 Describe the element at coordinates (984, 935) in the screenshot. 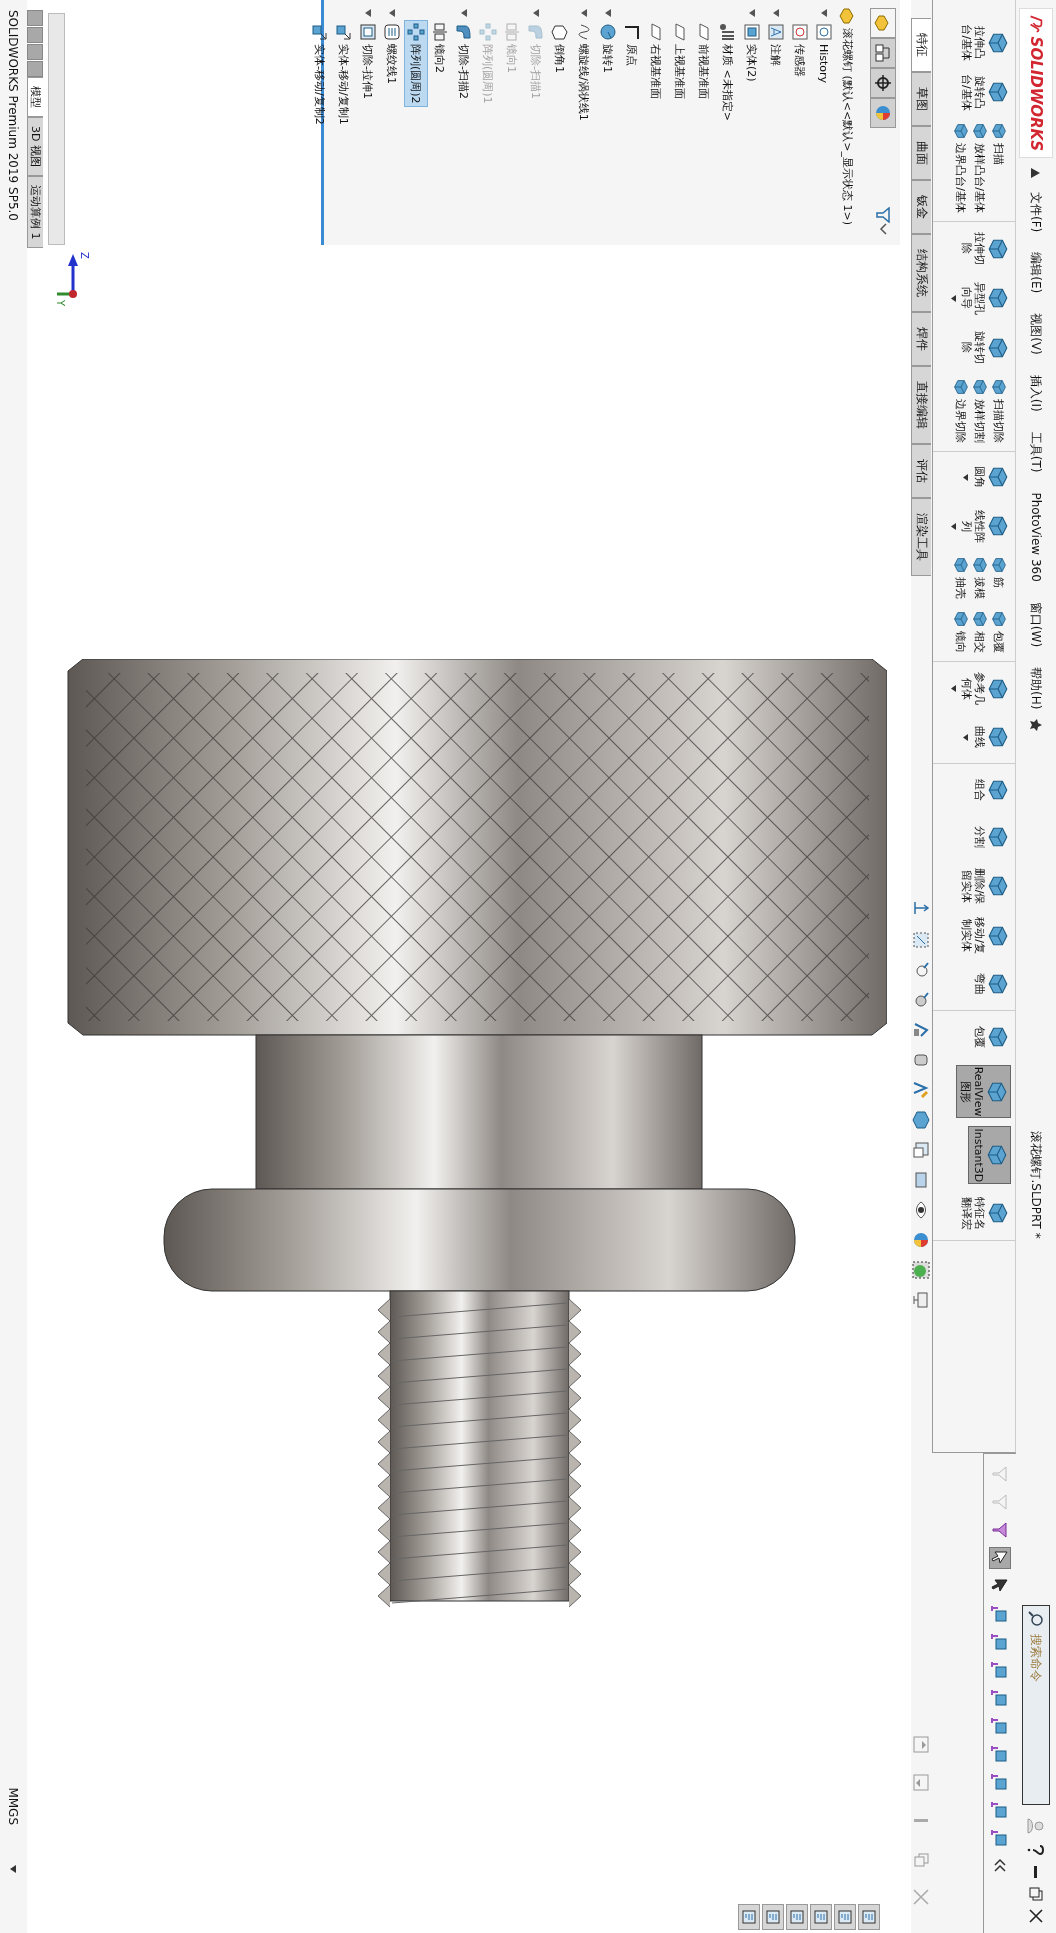

I see `ribbon-button: 移动/复制实体` at that location.